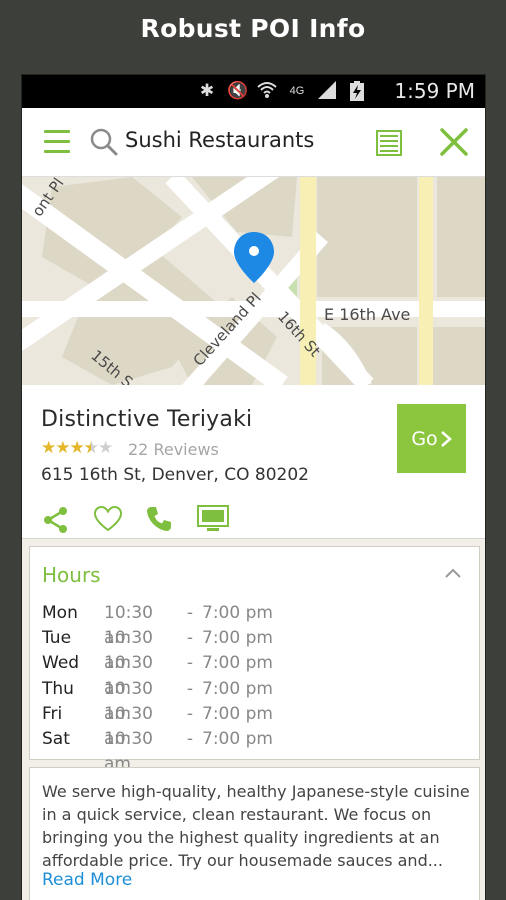  Describe the element at coordinates (157, 624) in the screenshot. I see `hours-row: Mon 10:30 am -7:00 pm` at that location.